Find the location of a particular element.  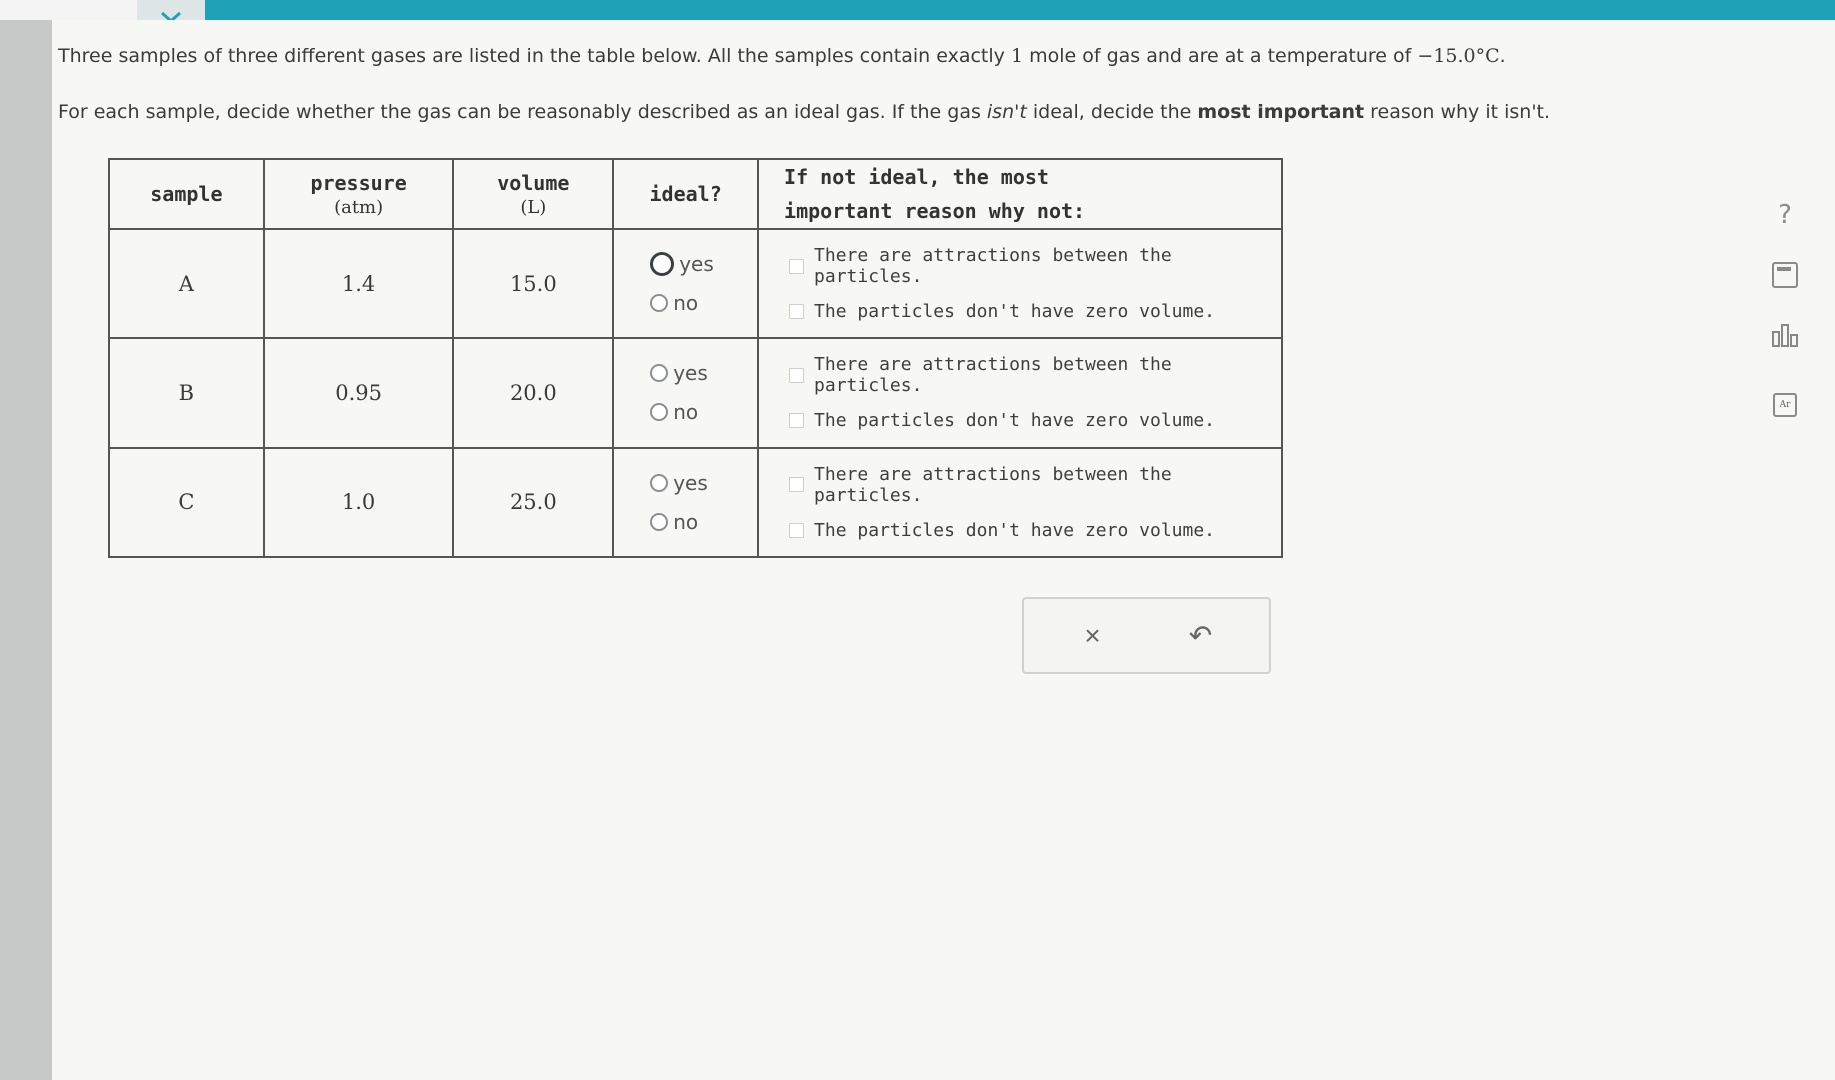

help-button: ? is located at coordinates (1785, 215).